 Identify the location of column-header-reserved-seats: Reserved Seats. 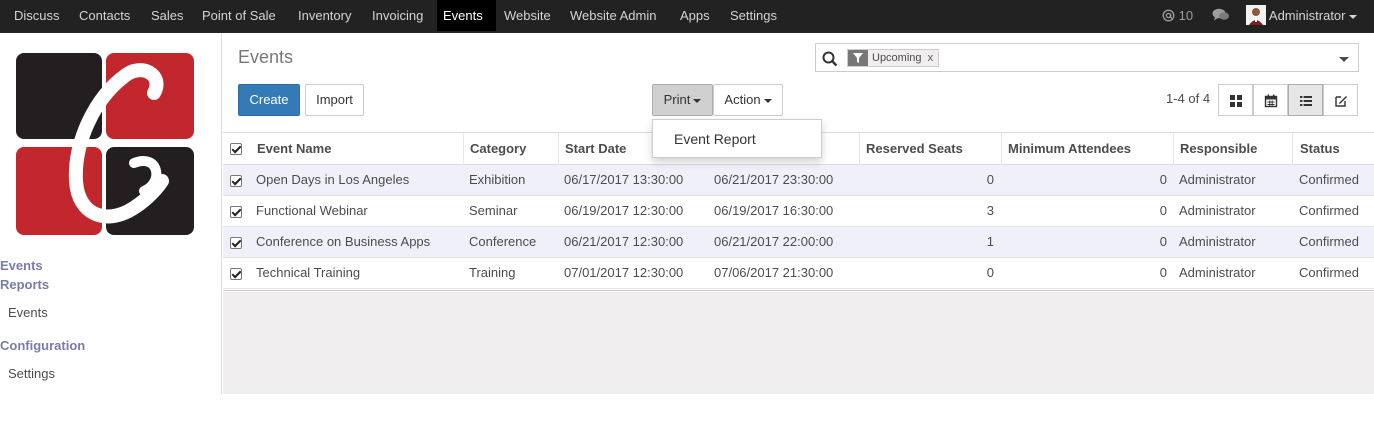
(914, 149).